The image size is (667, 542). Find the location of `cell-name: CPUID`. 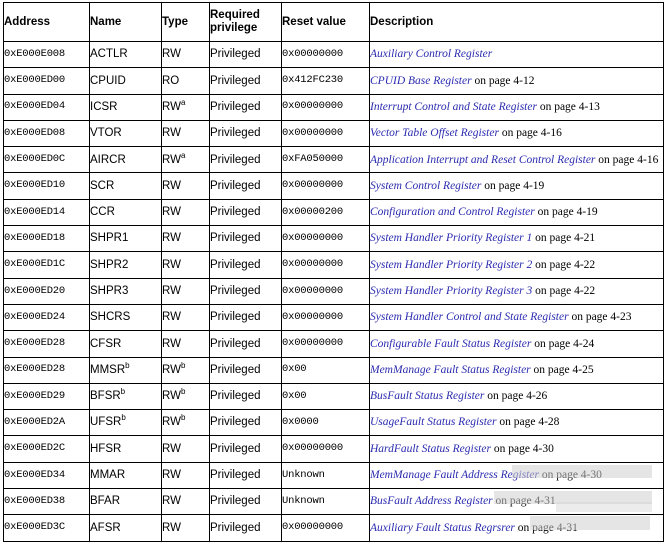

cell-name: CPUID is located at coordinates (125, 81).